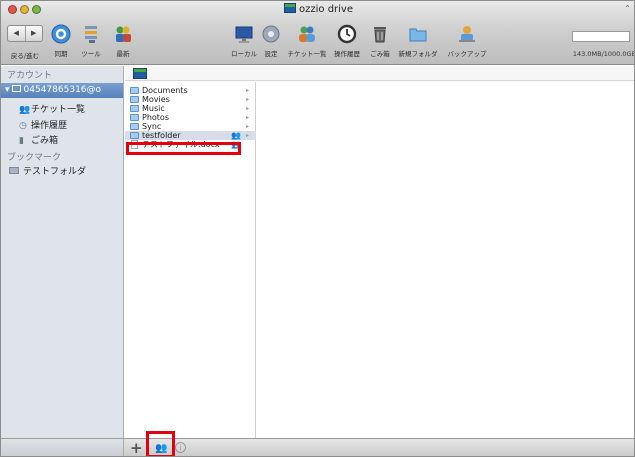 Image resolution: width=635 pixels, height=457 pixels. Describe the element at coordinates (244, 34) in the screenshot. I see `monitor-icon` at that location.